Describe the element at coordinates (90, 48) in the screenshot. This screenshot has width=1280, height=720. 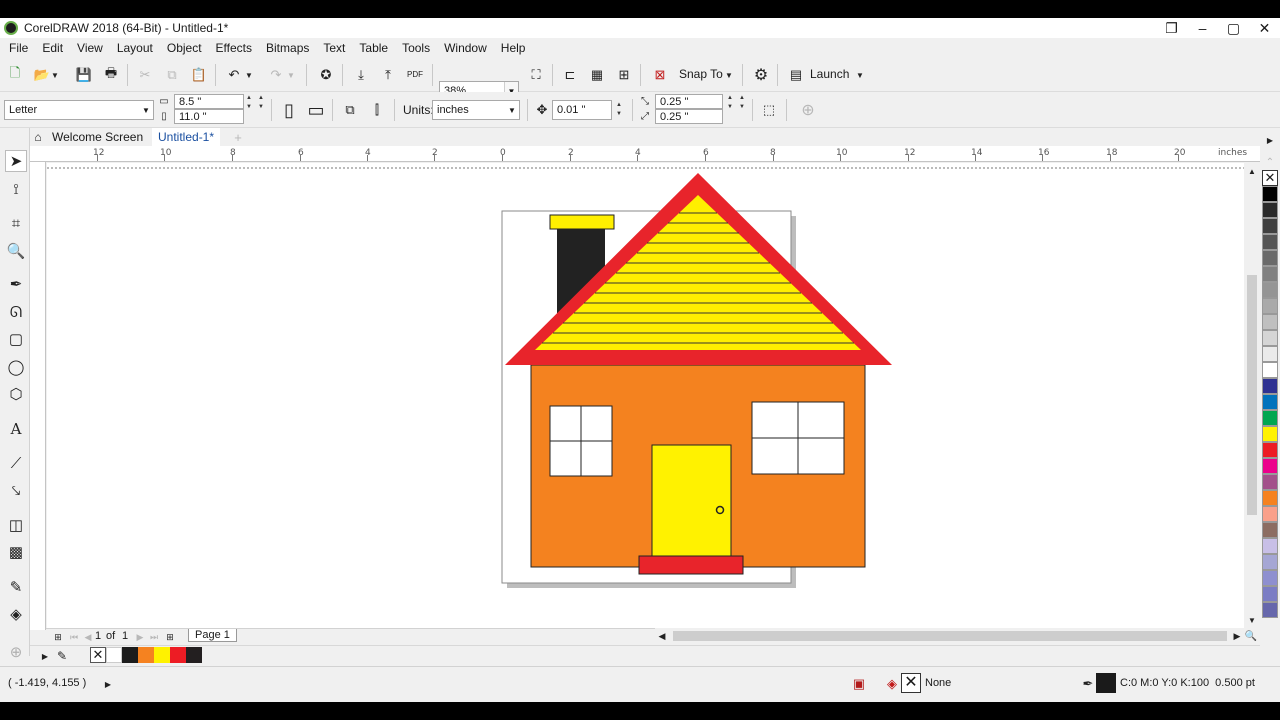
I see `menu-view: View` at that location.